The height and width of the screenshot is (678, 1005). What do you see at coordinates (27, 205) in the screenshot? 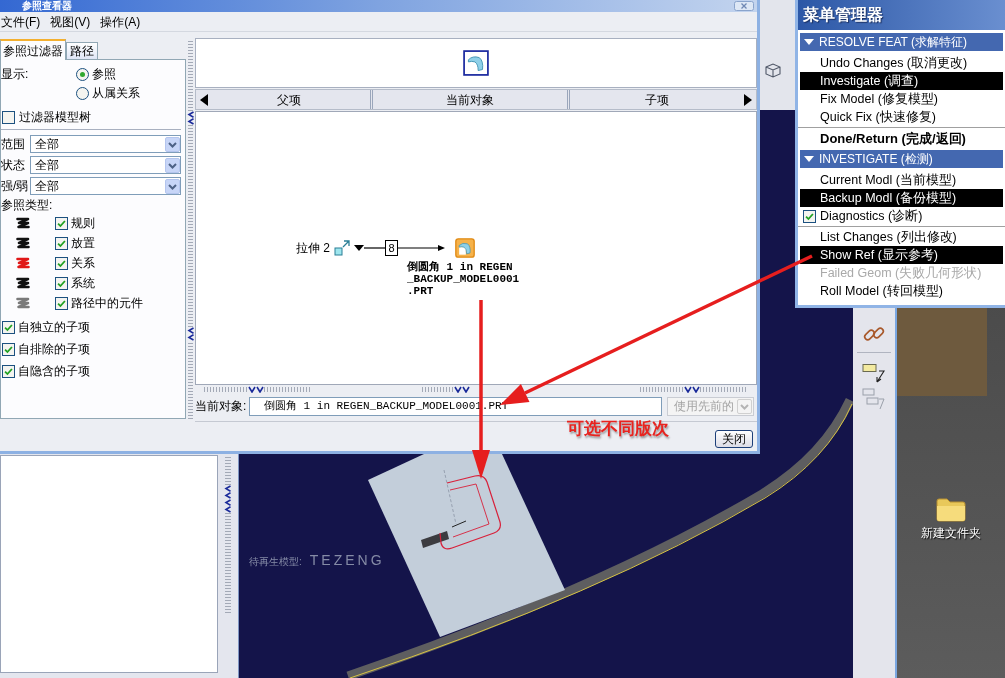
I see `section-label: 参照类型:` at bounding box center [27, 205].